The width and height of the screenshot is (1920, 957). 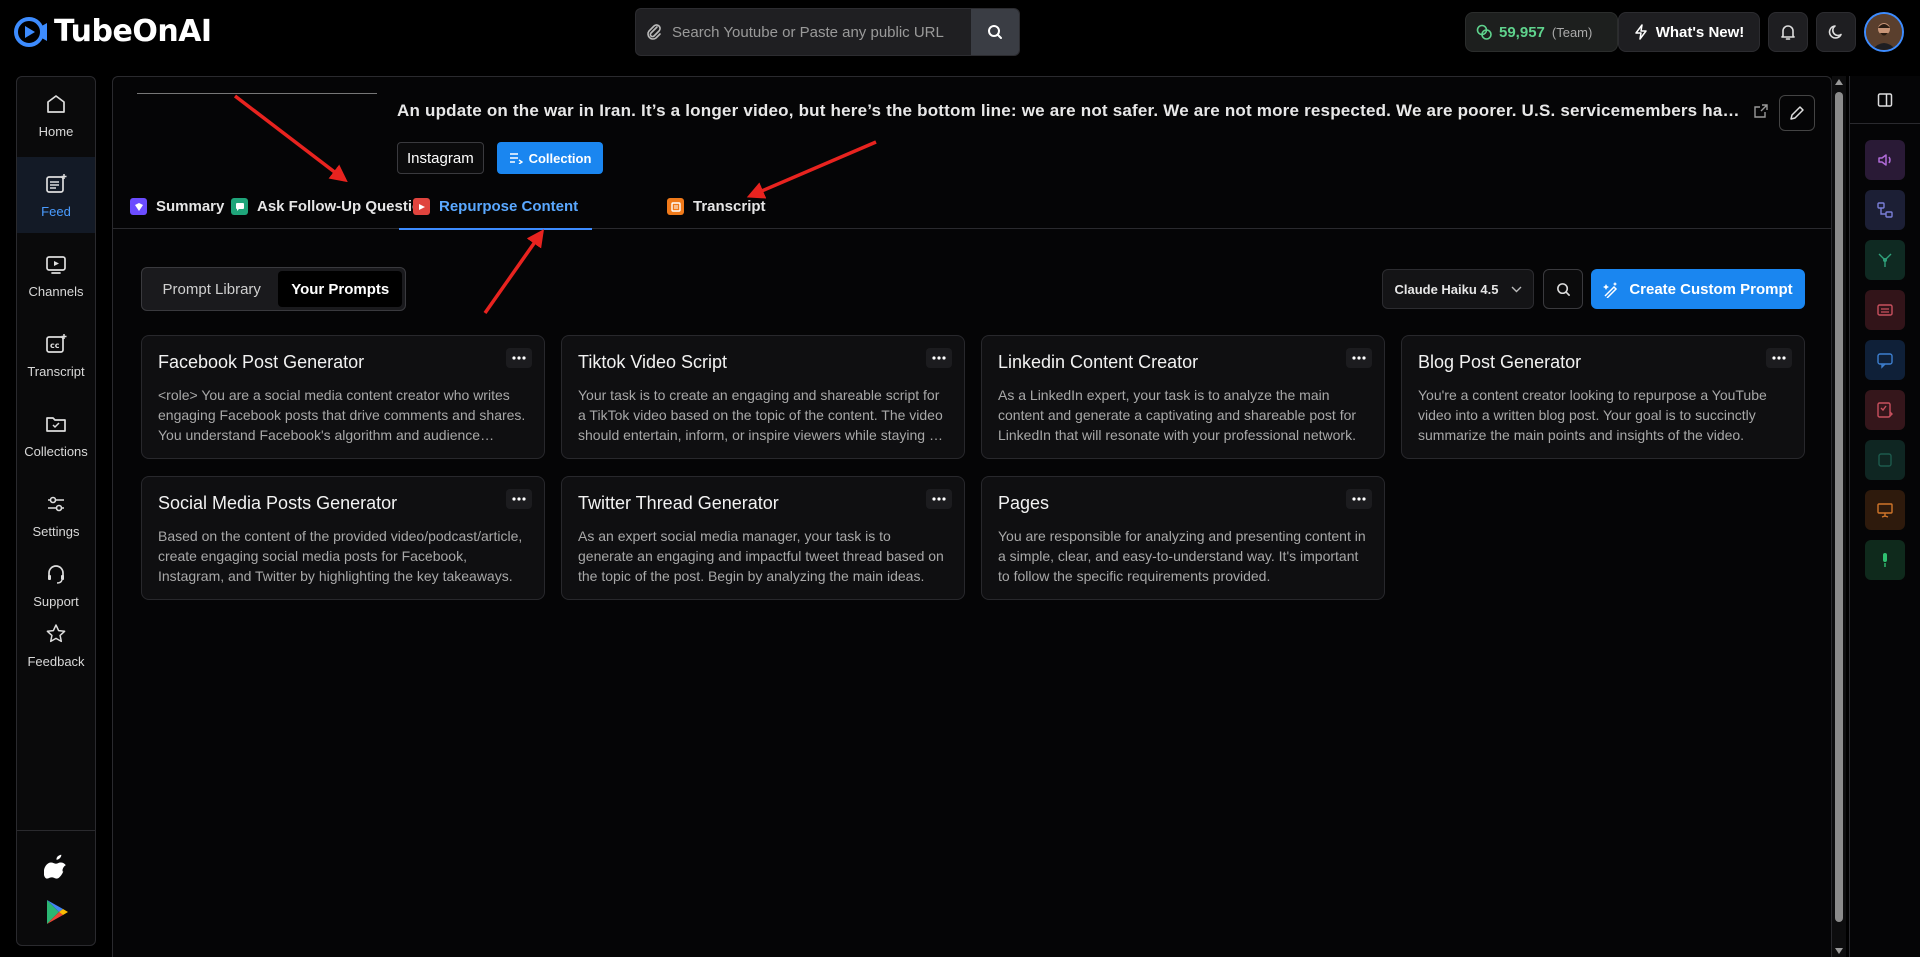 I want to click on edit-button, so click(x=1797, y=113).